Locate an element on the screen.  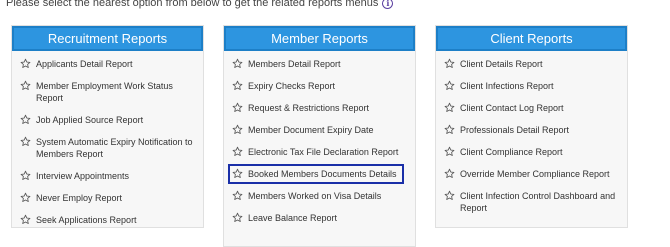
report-link-members-worked-on-visa: Members Worked on Visa Details is located at coordinates (320, 196).